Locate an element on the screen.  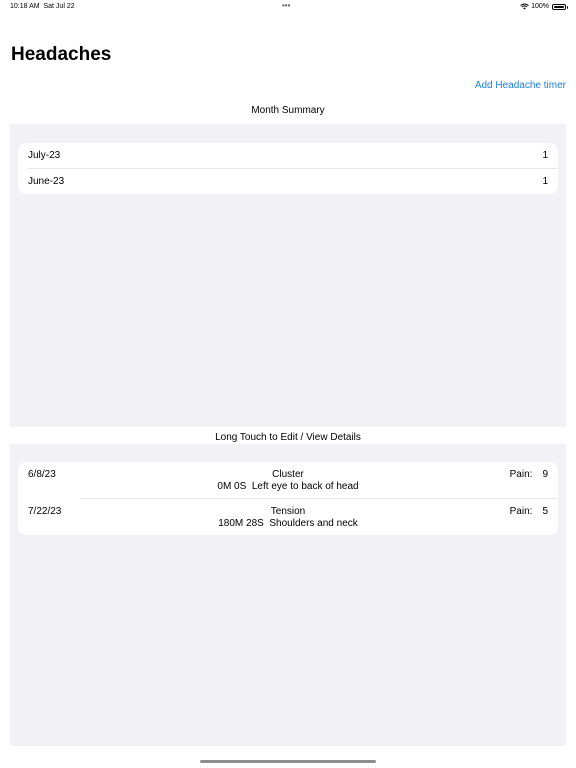
page-title: Headaches is located at coordinates (61, 54).